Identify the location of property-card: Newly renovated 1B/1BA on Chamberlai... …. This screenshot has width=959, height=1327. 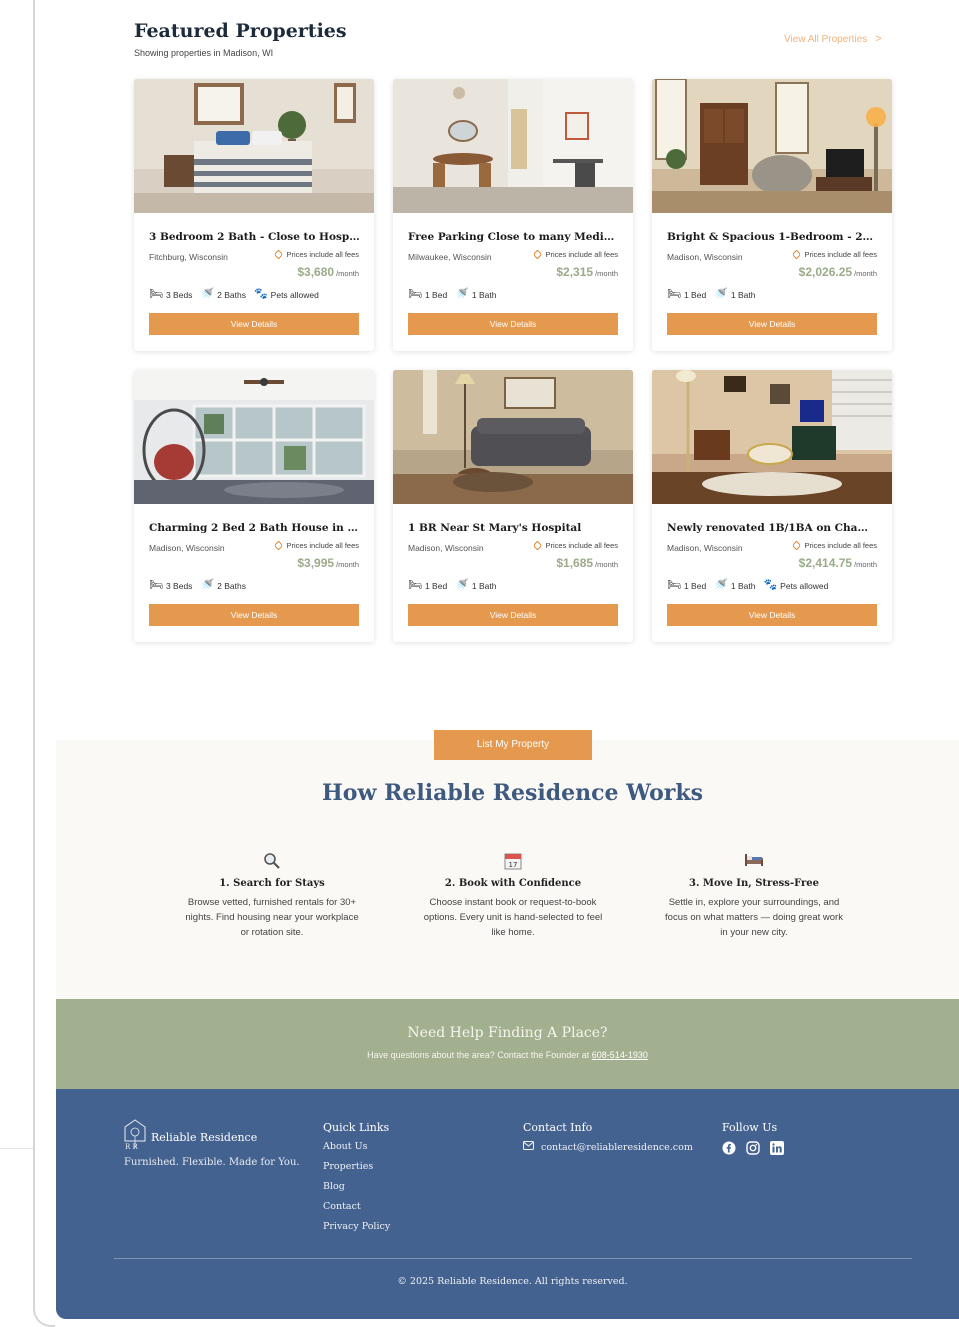
(772, 506).